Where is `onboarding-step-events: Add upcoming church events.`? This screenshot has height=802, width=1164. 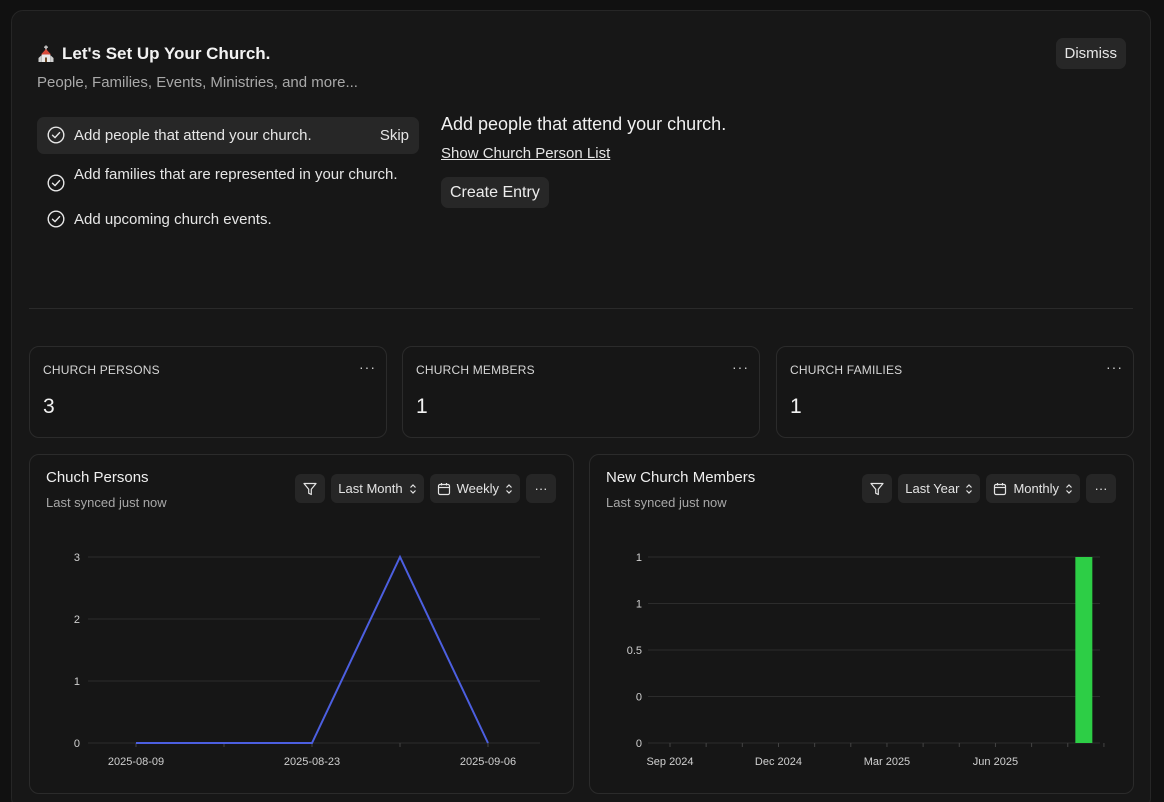
onboarding-step-events: Add upcoming church events. is located at coordinates (228, 219).